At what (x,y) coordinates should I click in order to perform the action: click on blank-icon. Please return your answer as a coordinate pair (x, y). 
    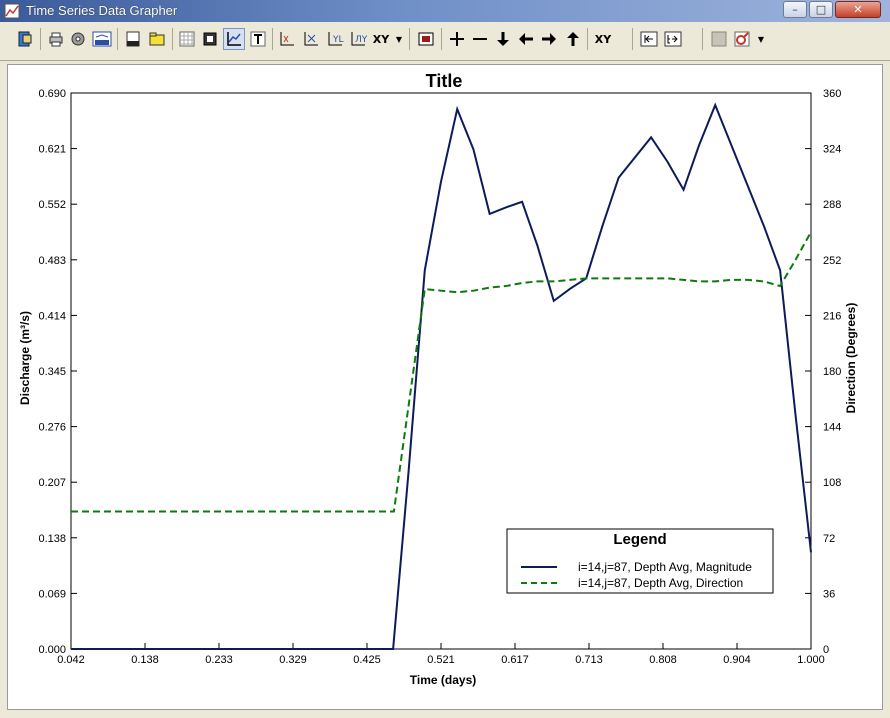
    Looking at the image, I should click on (719, 39).